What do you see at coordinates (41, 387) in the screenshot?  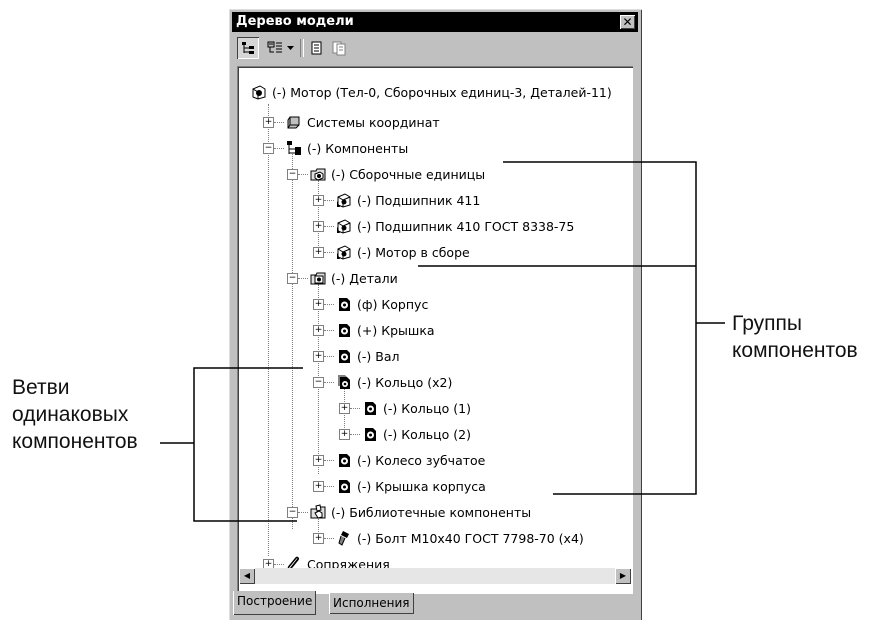 I see `annotation-line: Ветви` at bounding box center [41, 387].